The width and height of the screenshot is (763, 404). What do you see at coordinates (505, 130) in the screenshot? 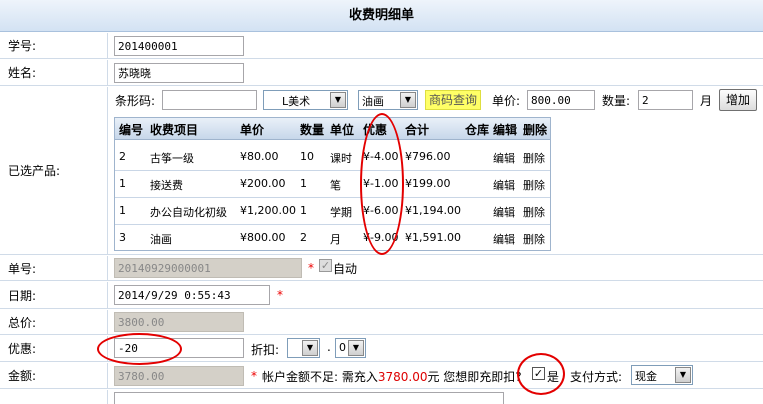
I see `col-edit: 编辑` at bounding box center [505, 130].